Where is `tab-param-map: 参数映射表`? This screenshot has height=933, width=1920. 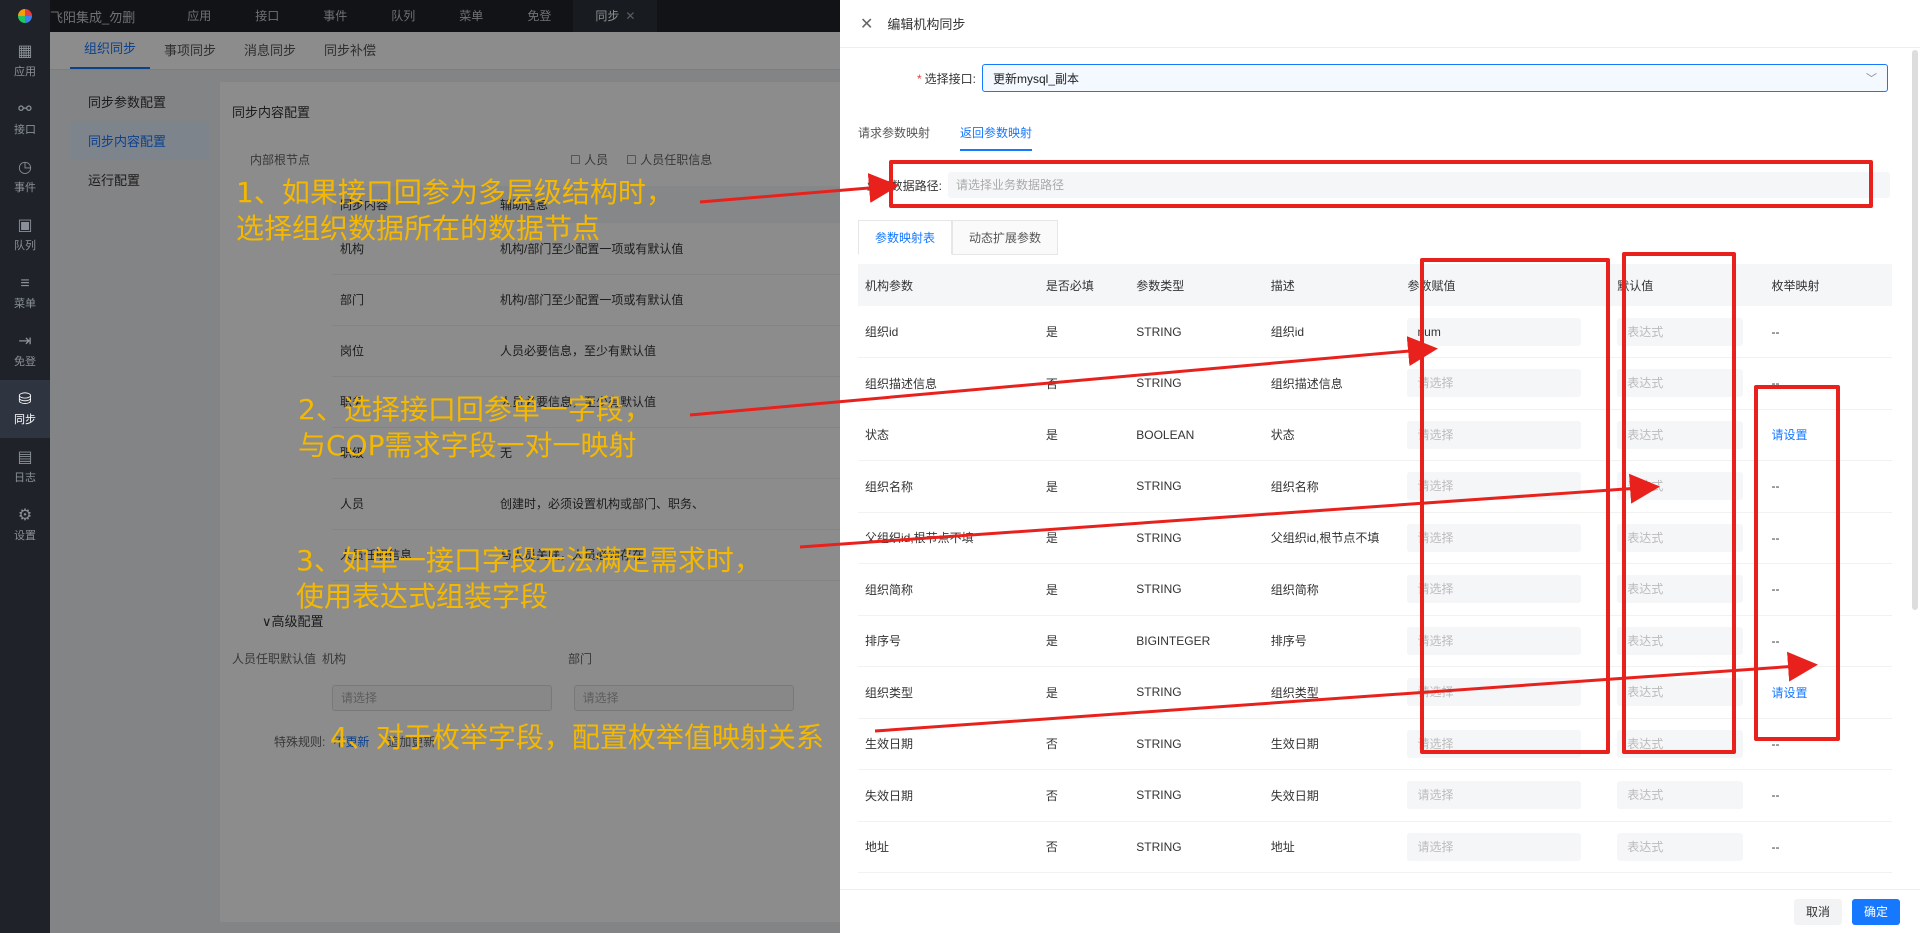 tab-param-map: 参数映射表 is located at coordinates (905, 237).